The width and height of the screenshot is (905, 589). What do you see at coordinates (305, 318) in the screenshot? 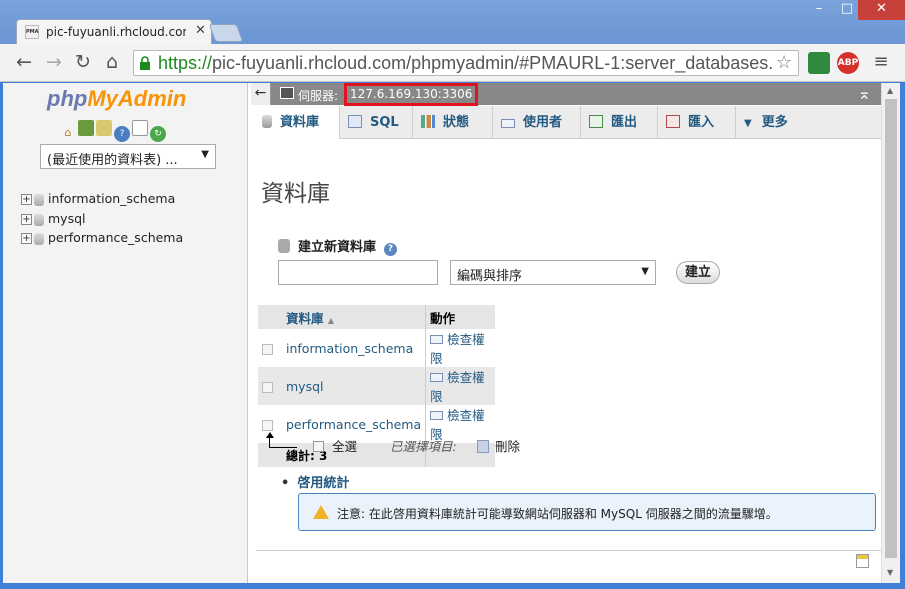
I see `sort-database-link: 資料庫` at bounding box center [305, 318].